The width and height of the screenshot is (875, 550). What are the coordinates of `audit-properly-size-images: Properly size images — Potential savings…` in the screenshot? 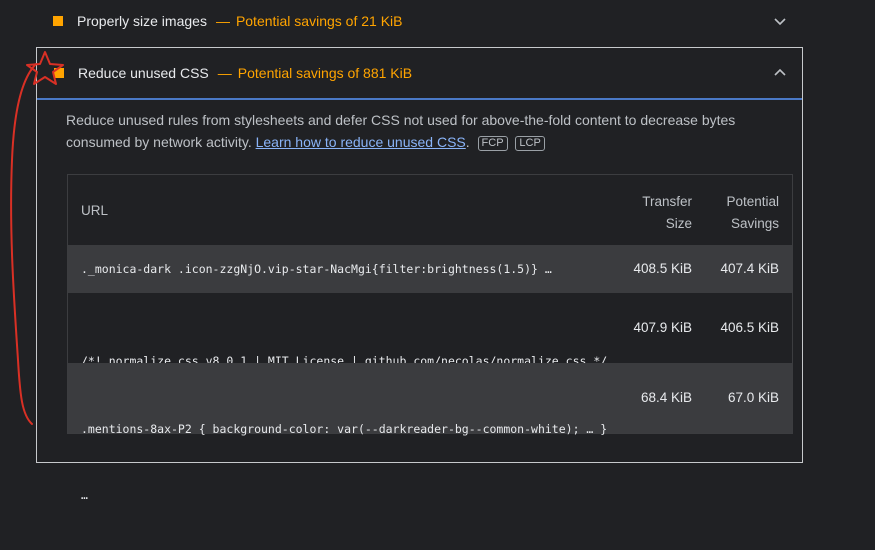 It's located at (419, 21).